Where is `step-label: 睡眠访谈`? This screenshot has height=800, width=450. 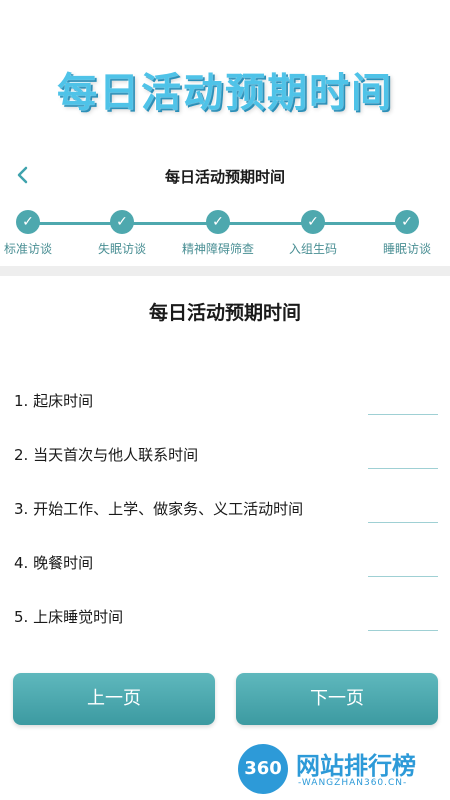 step-label: 睡眠访谈 is located at coordinates (406, 249).